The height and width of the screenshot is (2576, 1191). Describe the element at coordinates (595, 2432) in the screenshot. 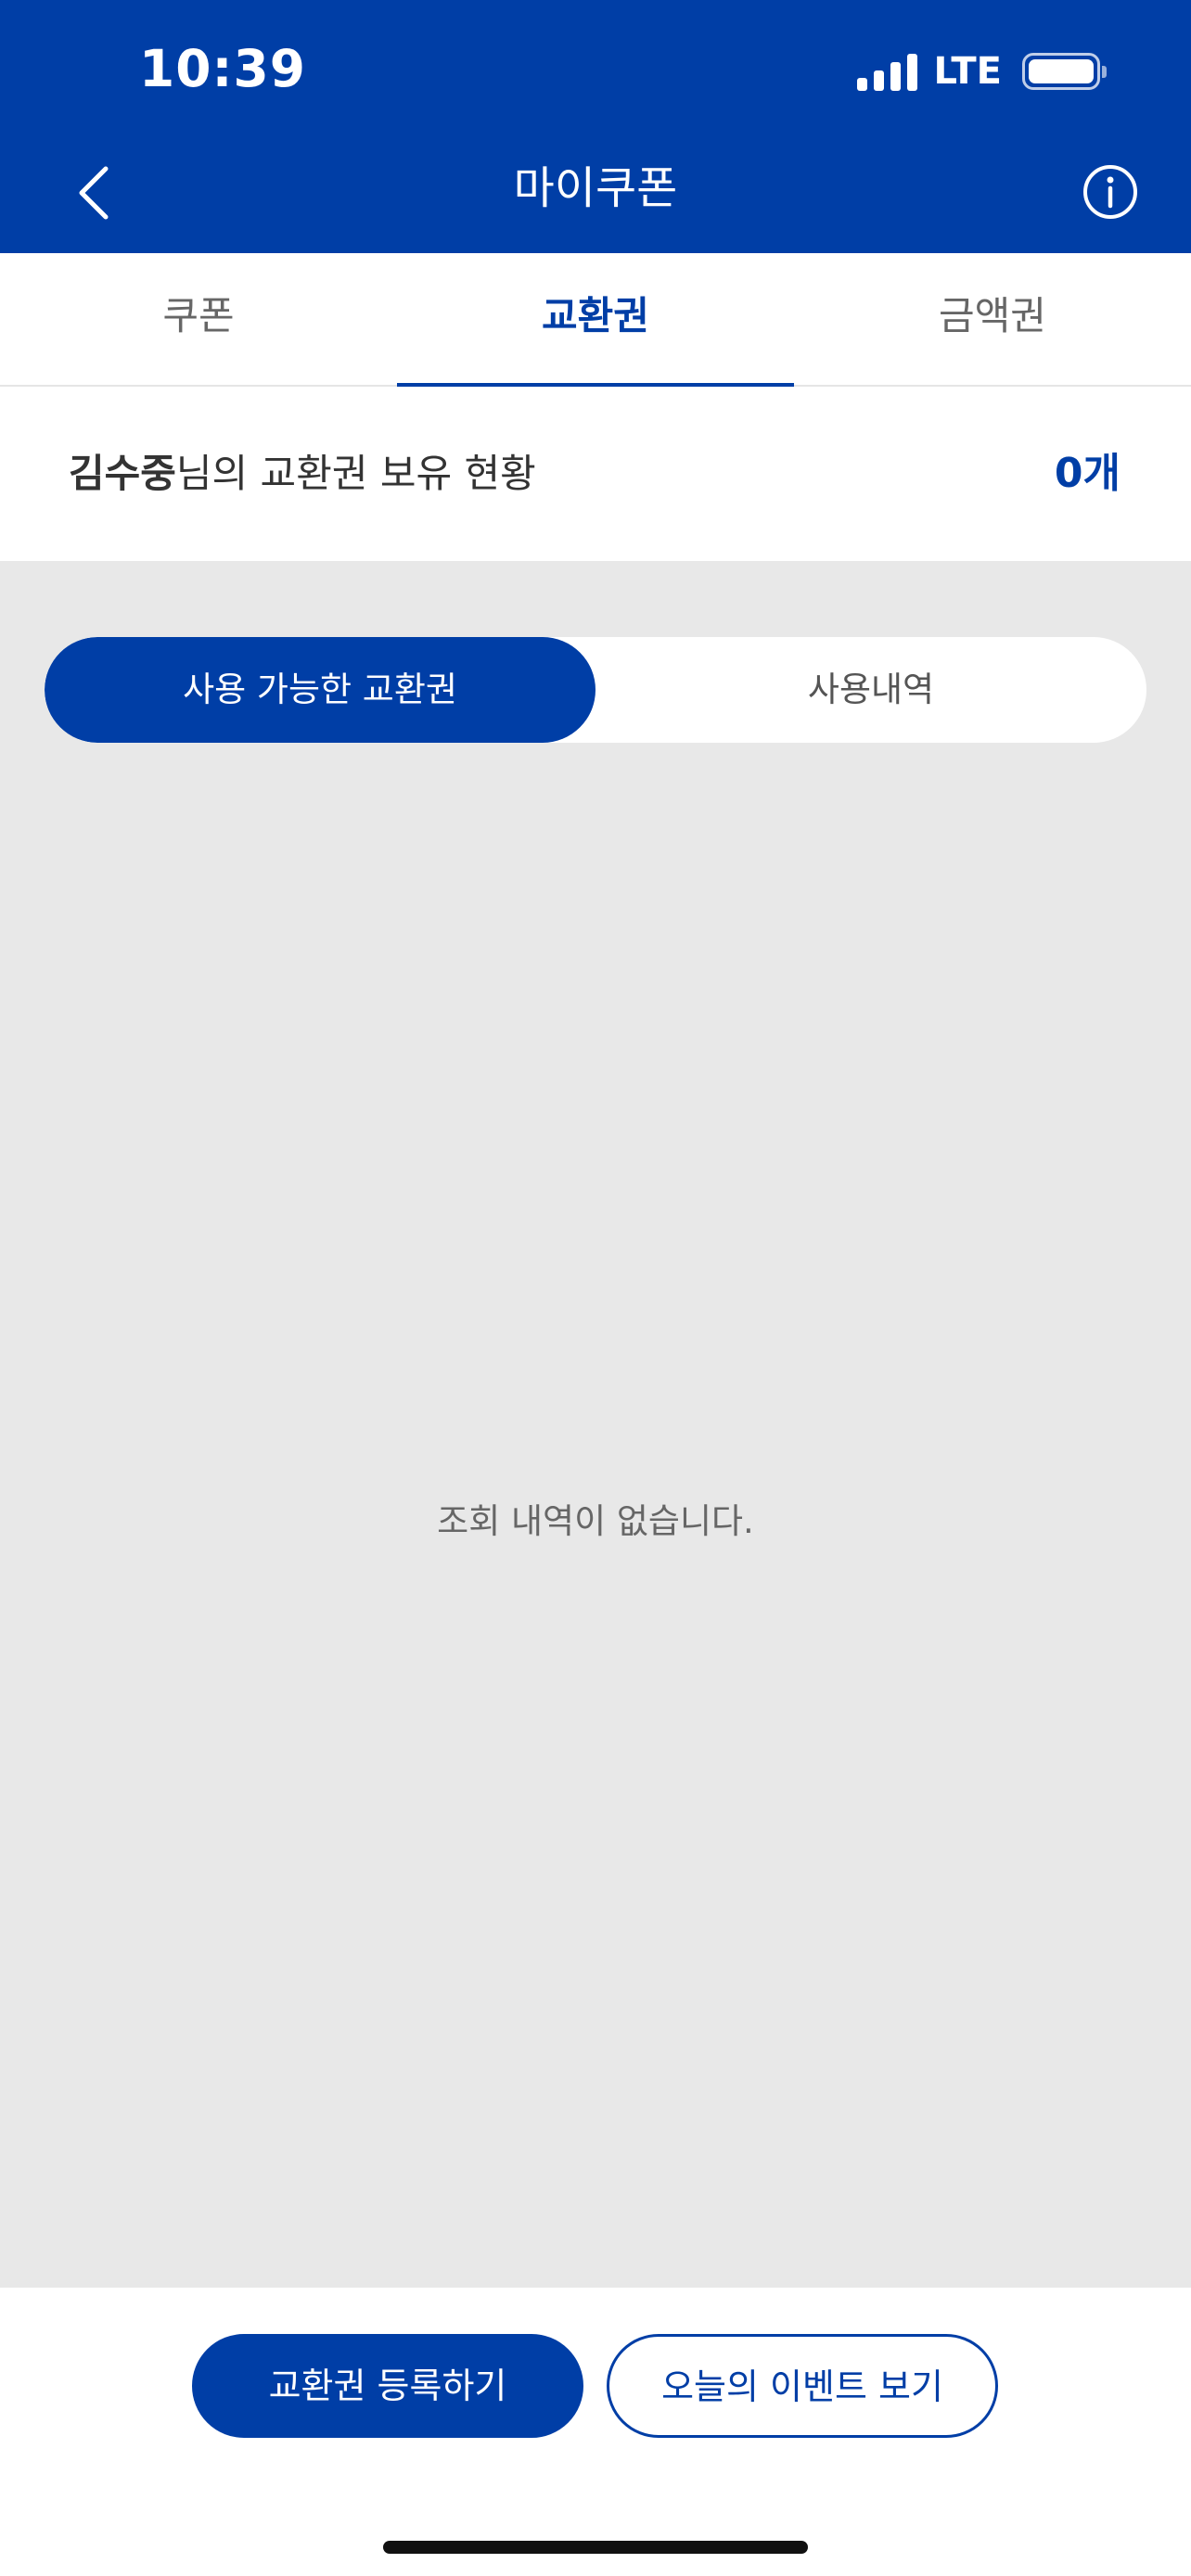

I see `bottom-action-bar: 교환권 등록하기 오늘의 이벤트 보기` at that location.